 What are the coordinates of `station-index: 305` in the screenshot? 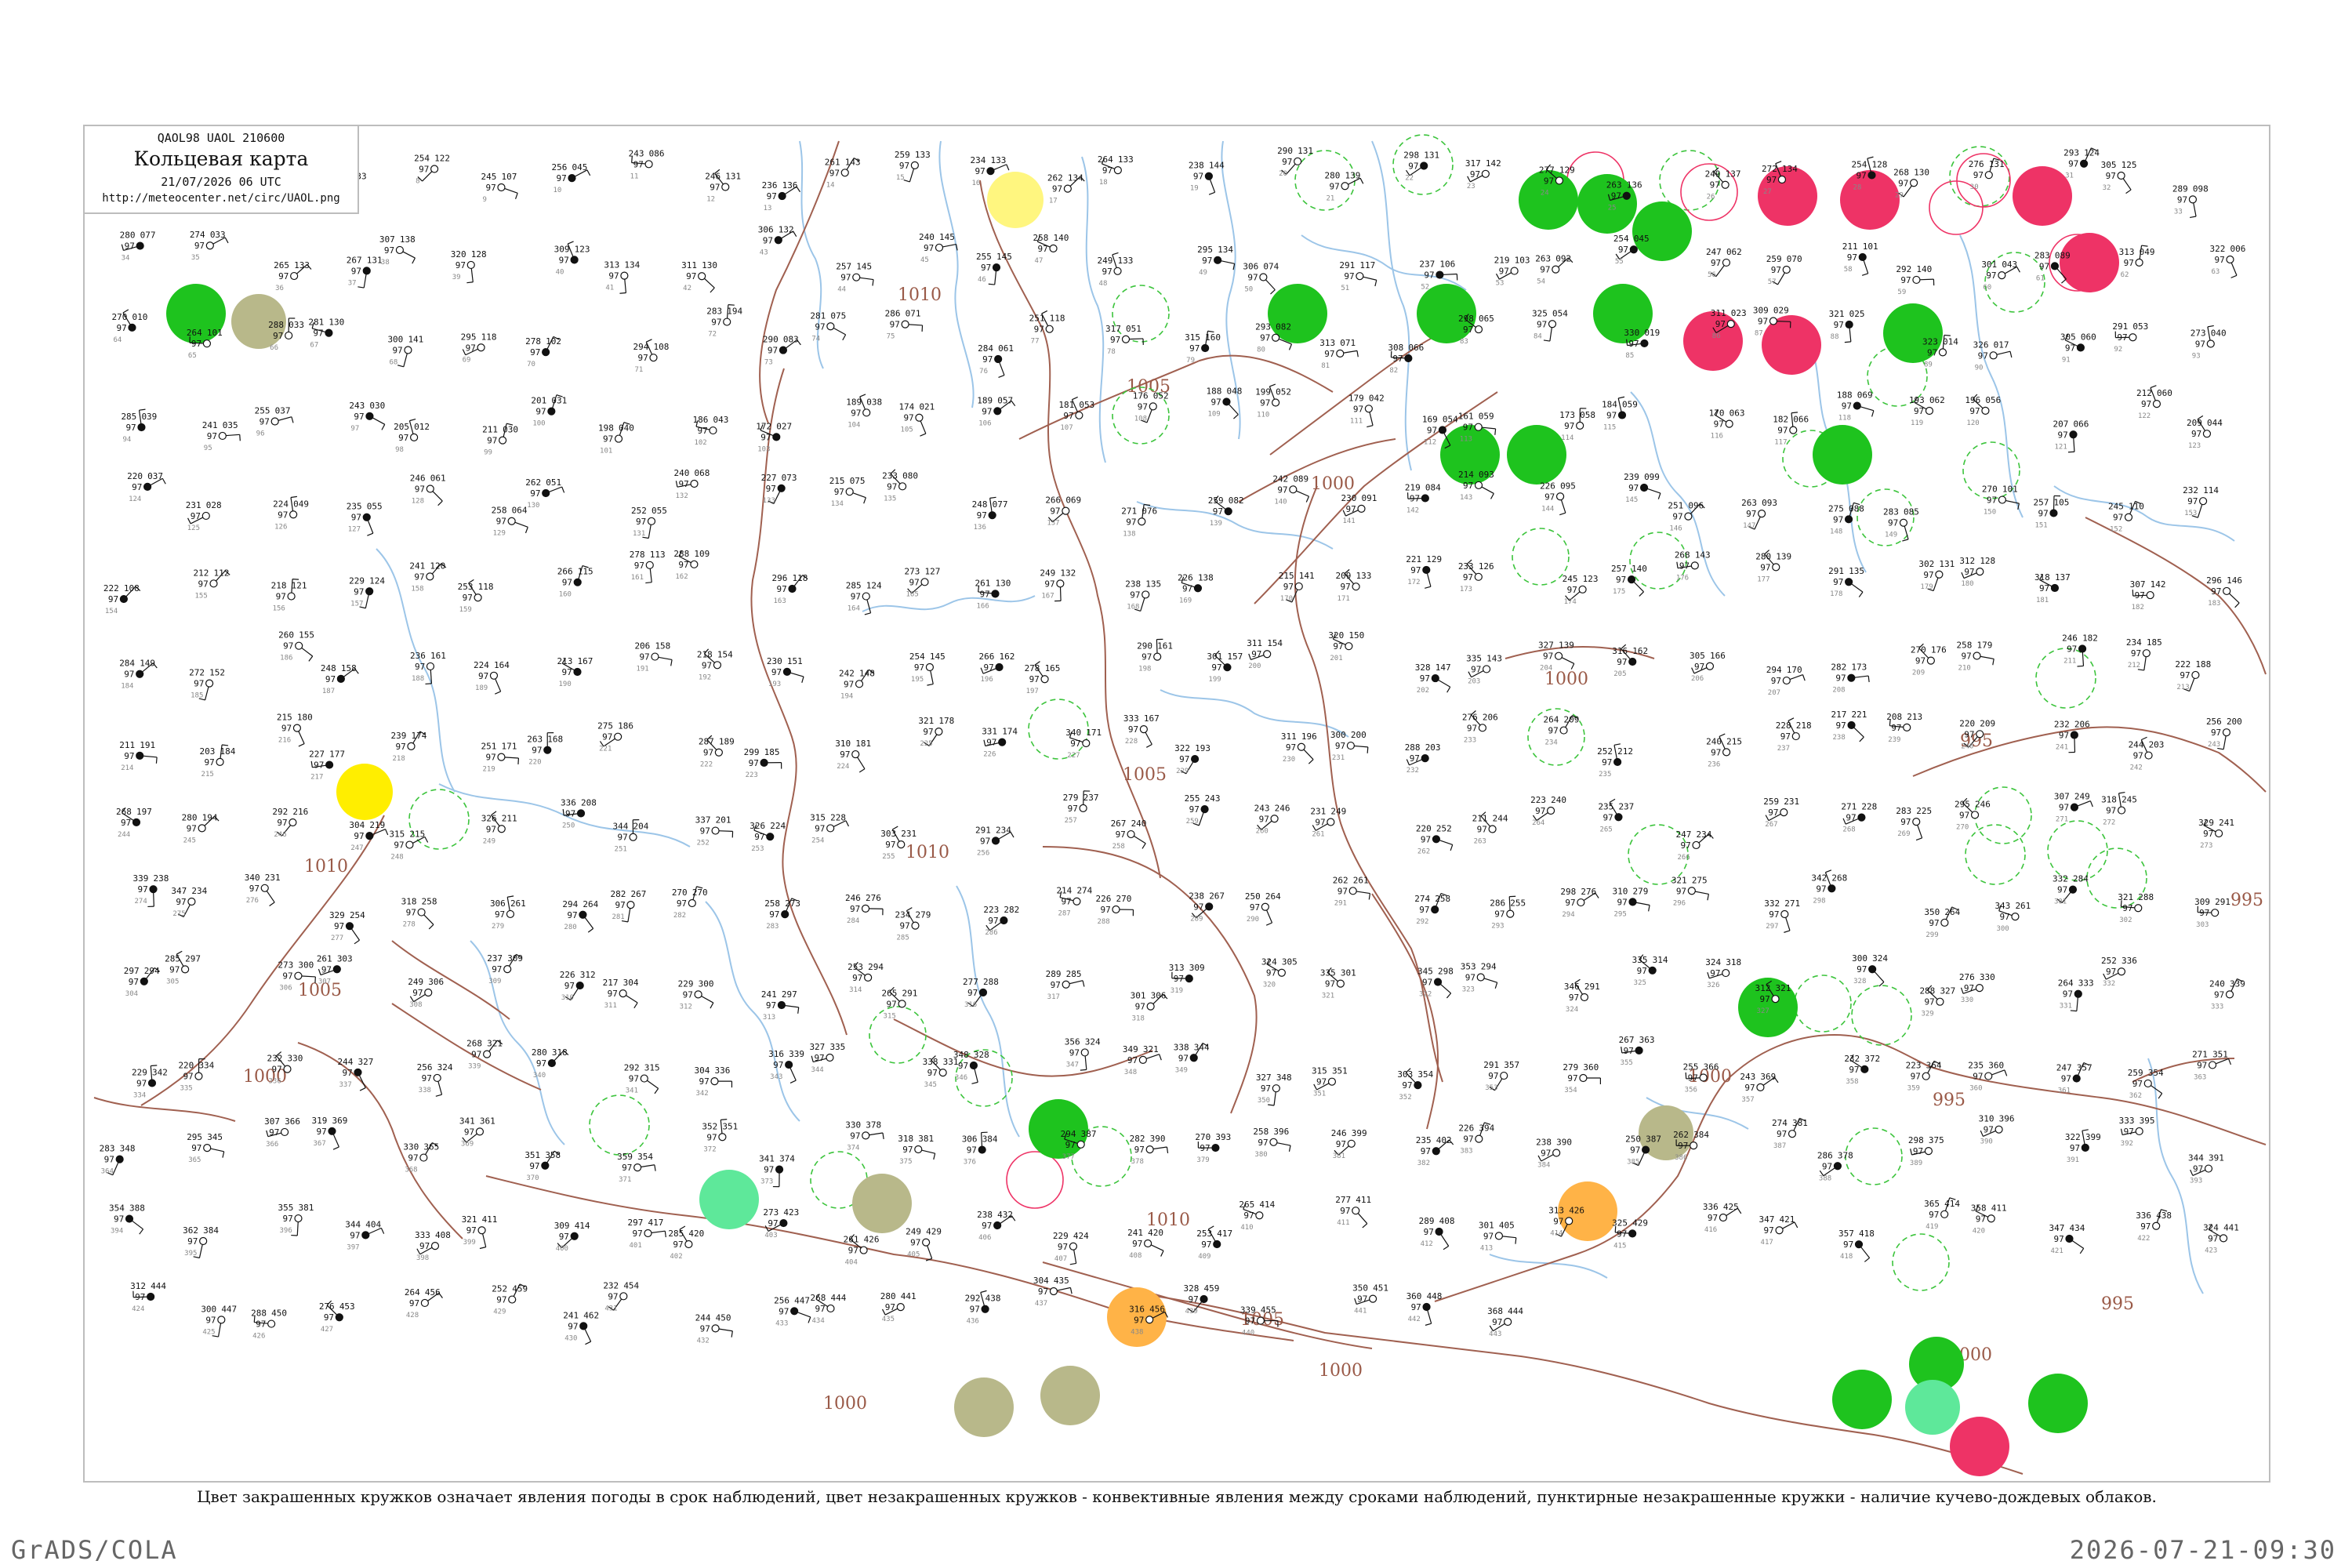 It's located at (172, 981).